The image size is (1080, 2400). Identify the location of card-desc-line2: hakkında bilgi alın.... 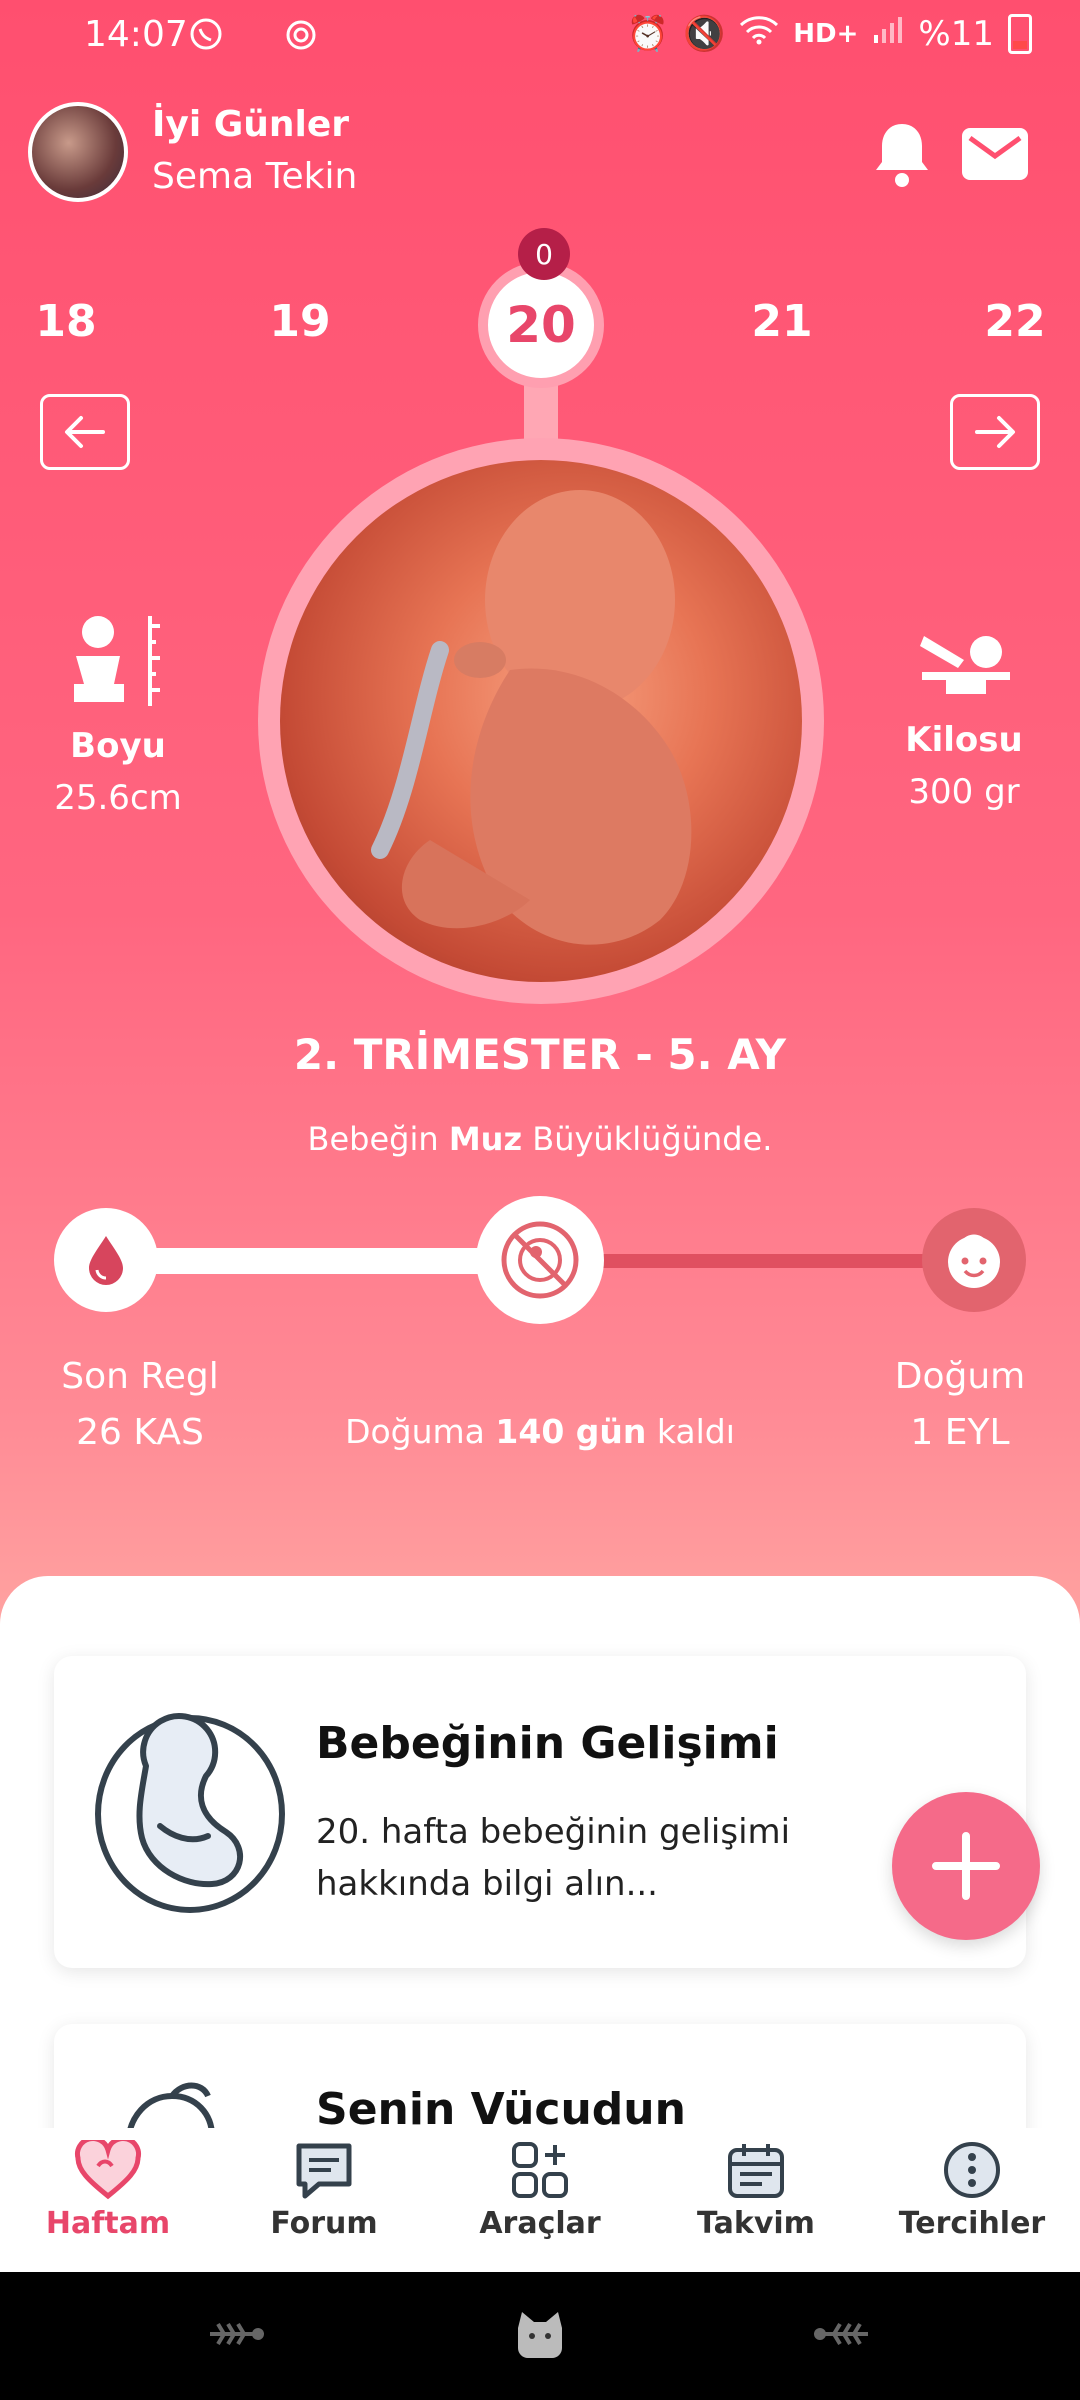
(487, 1884).